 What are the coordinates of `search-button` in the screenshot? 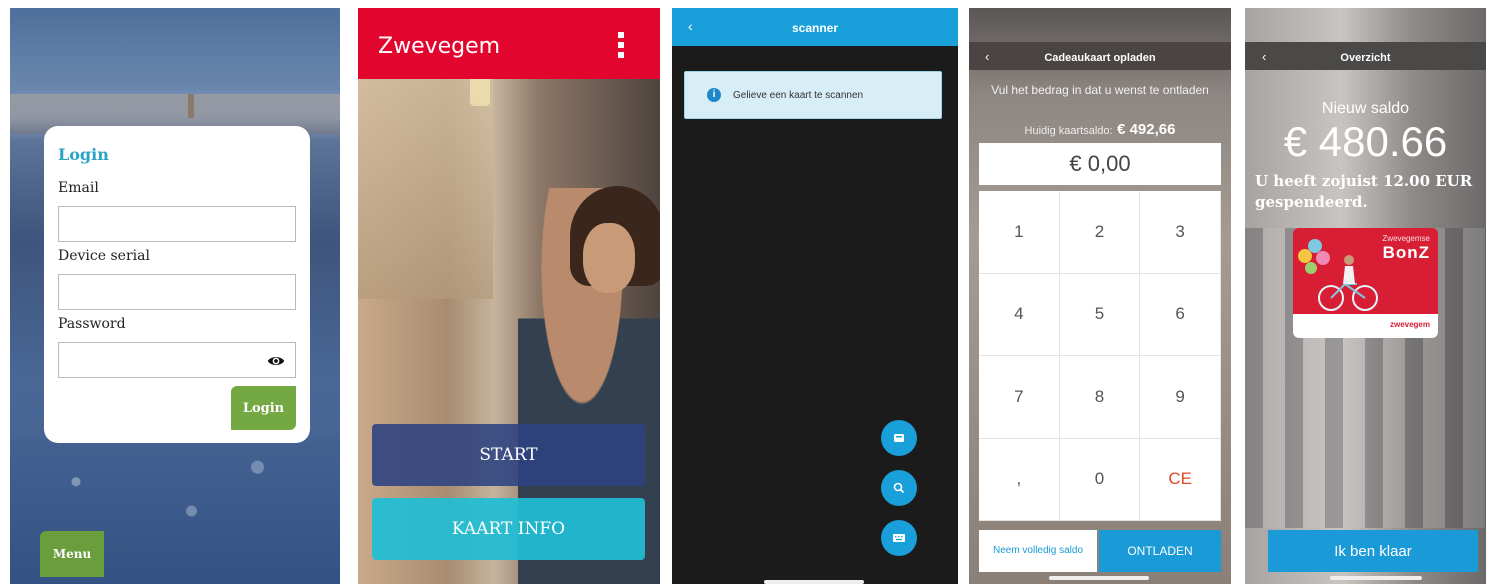 It's located at (899, 488).